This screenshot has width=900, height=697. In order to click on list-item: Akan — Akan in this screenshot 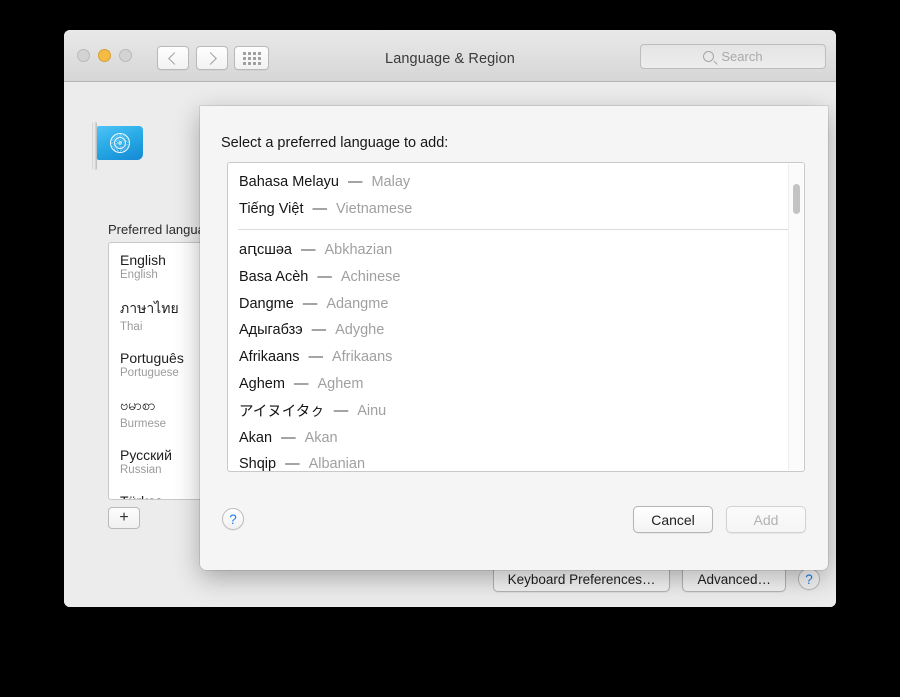, I will do `click(516, 437)`.